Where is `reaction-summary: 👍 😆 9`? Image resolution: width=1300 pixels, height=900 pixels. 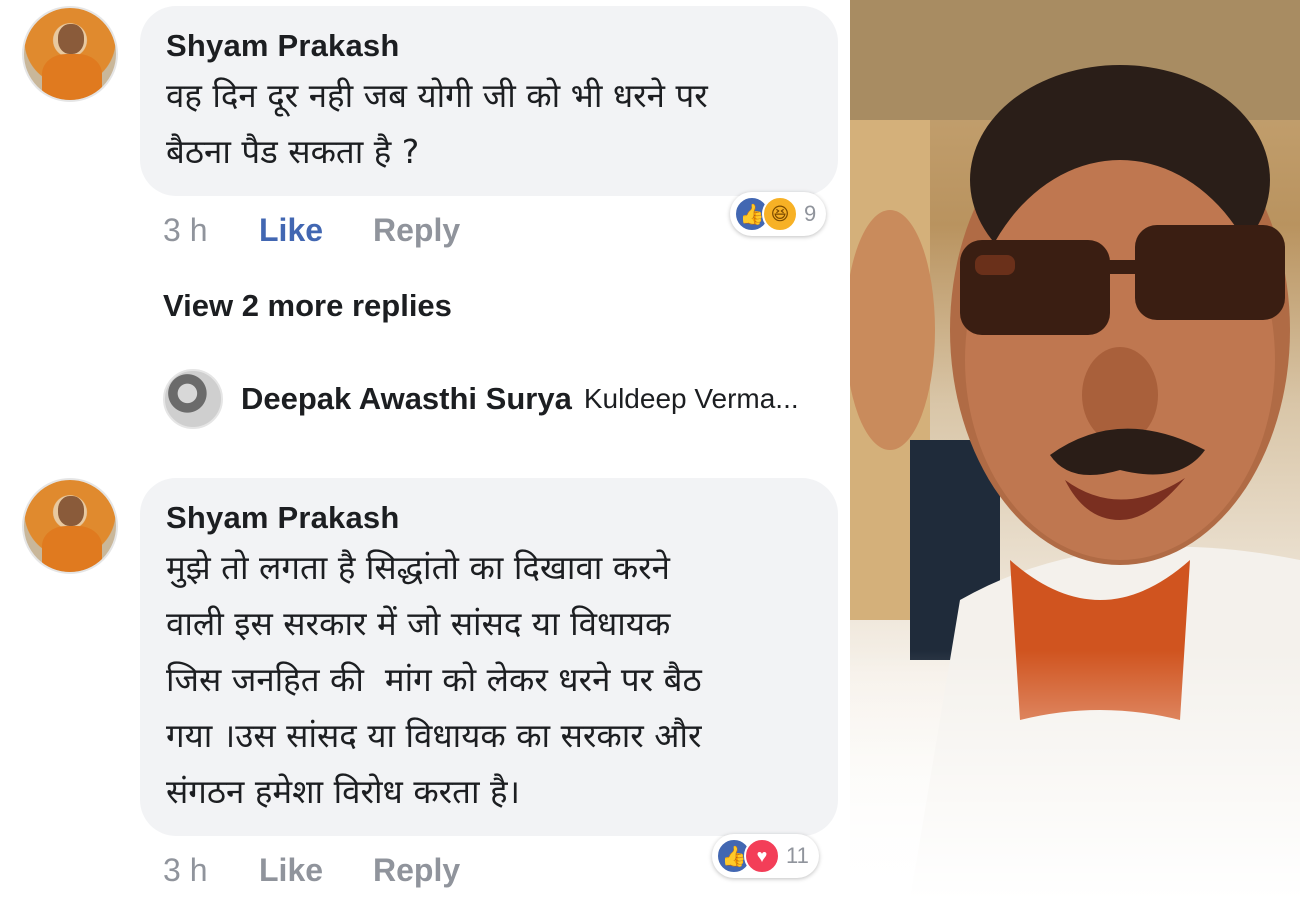
reaction-summary: 👍 😆 9 is located at coordinates (778, 214).